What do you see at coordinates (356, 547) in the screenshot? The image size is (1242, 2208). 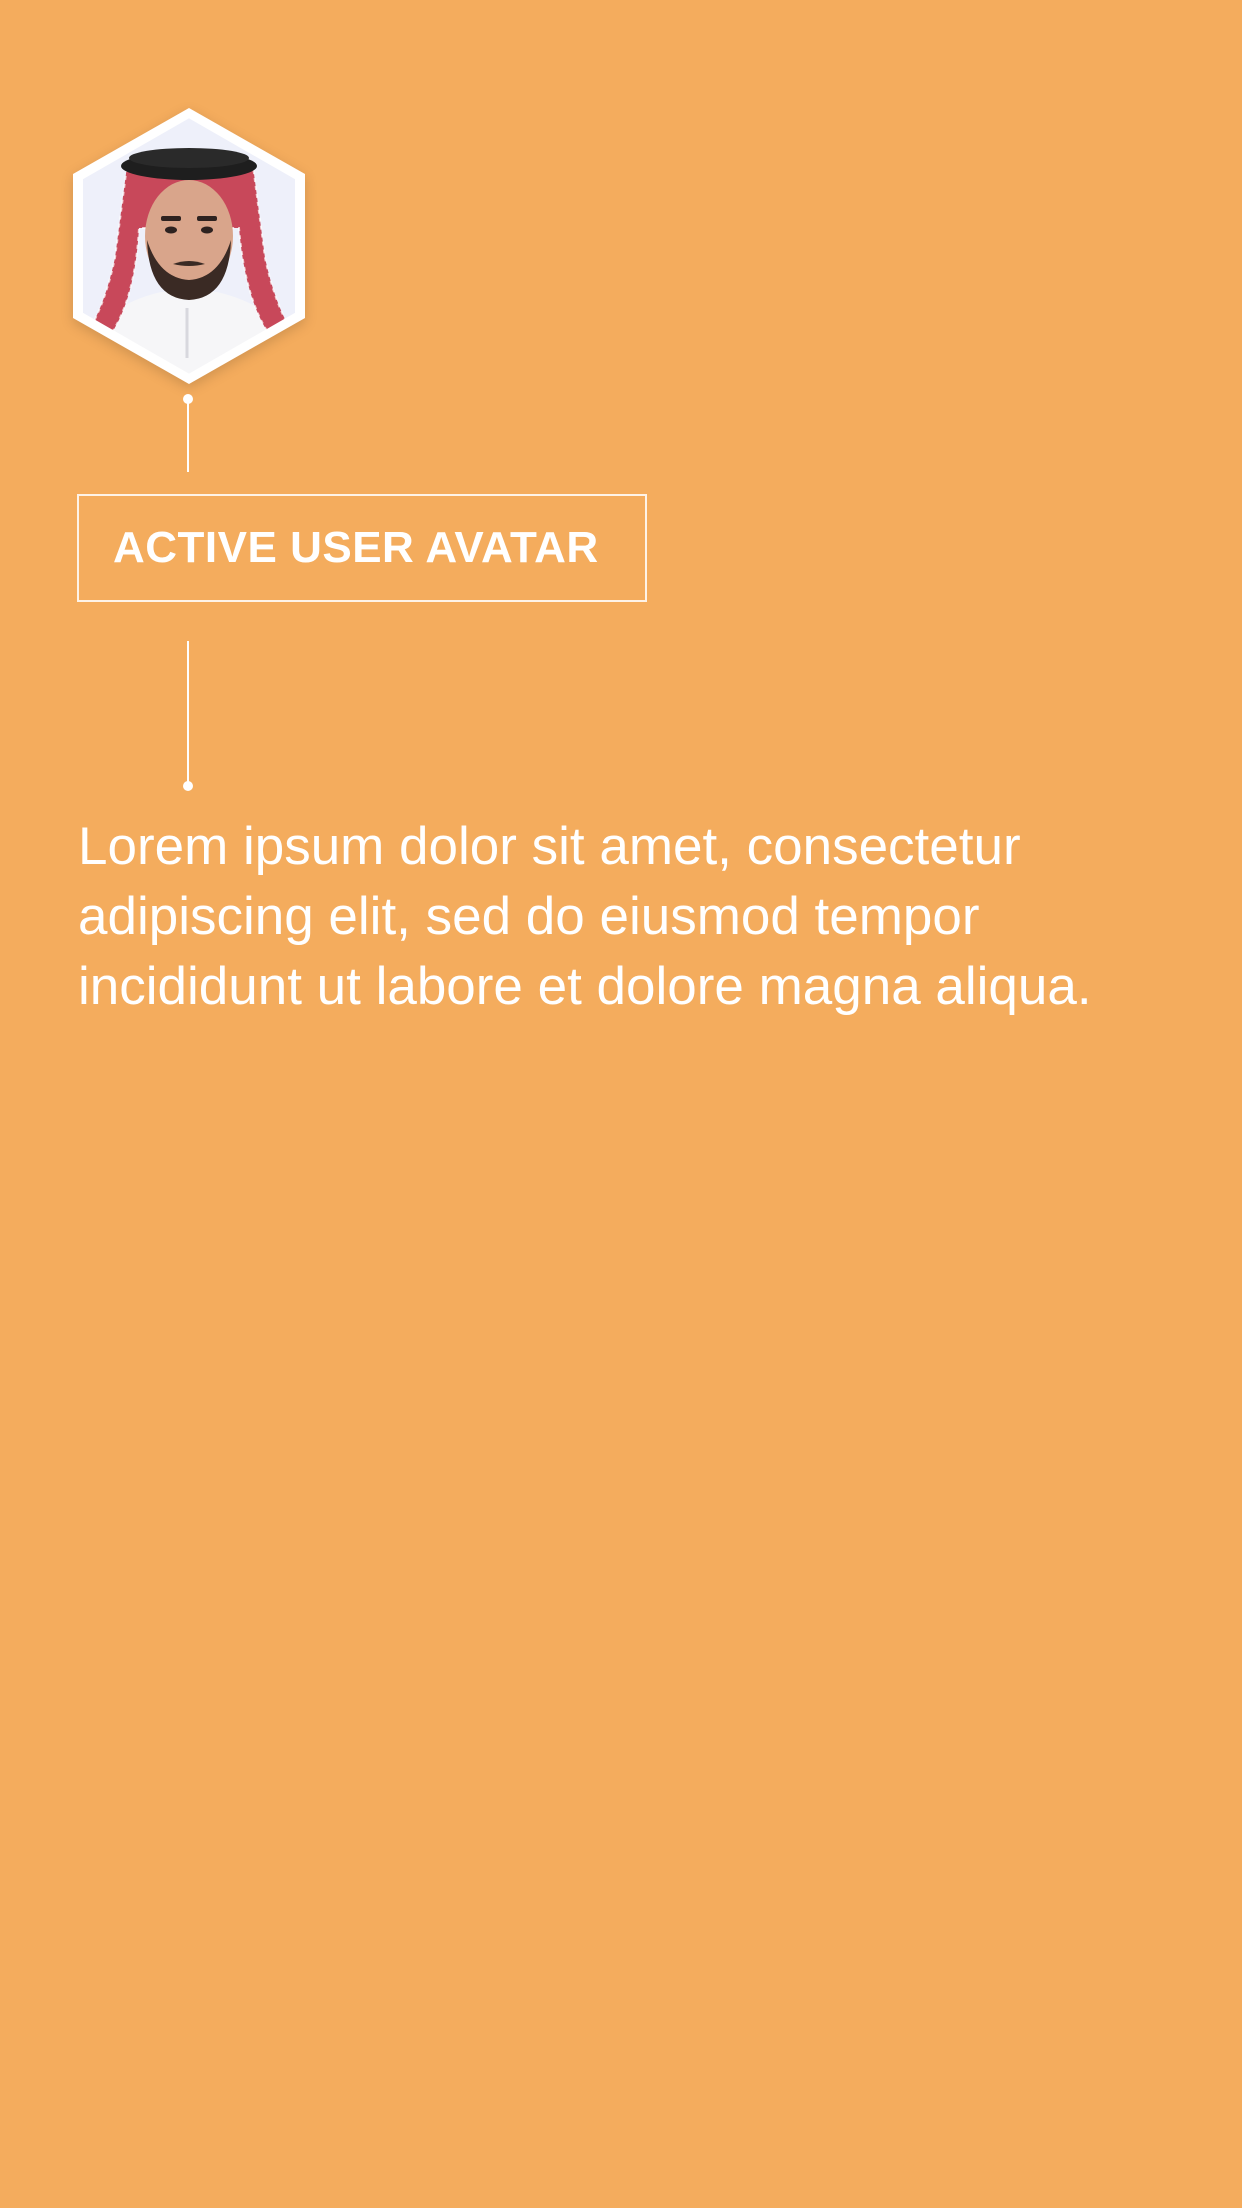 I see `avatar-label: ACTIVE USER AVATAR` at bounding box center [356, 547].